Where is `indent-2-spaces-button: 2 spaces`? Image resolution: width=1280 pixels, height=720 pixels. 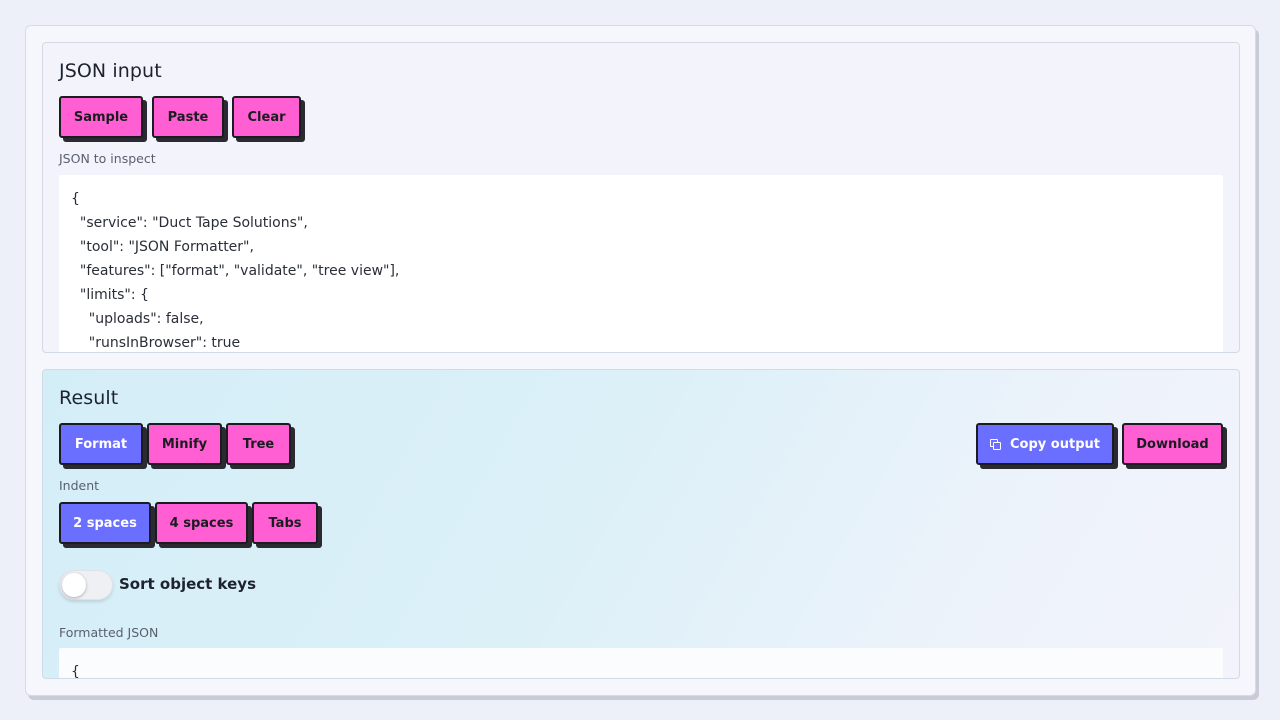 indent-2-spaces-button: 2 spaces is located at coordinates (105, 523).